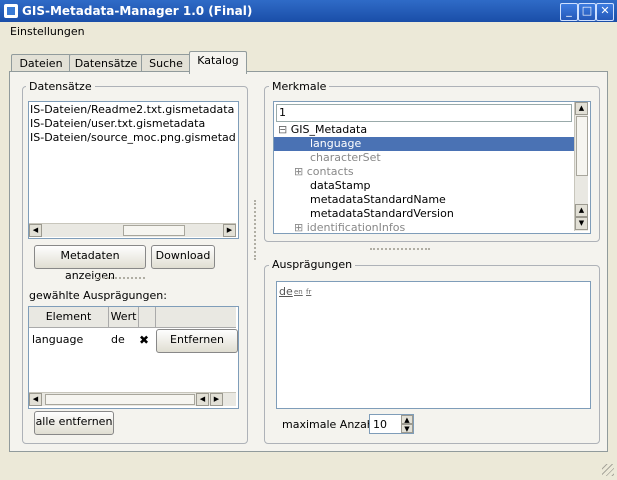 The width and height of the screenshot is (617, 480). Describe the element at coordinates (382, 214) in the screenshot. I see `tree-item-metadatastandardversion: metadataStandardVersion` at that location.